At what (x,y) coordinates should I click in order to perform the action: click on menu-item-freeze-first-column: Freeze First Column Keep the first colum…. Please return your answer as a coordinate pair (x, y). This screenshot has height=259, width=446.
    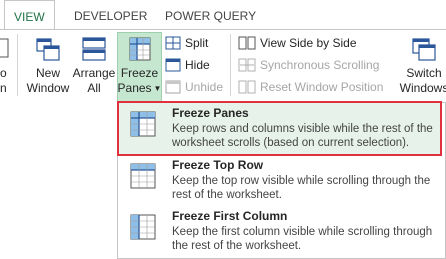
    Looking at the image, I should click on (281, 231).